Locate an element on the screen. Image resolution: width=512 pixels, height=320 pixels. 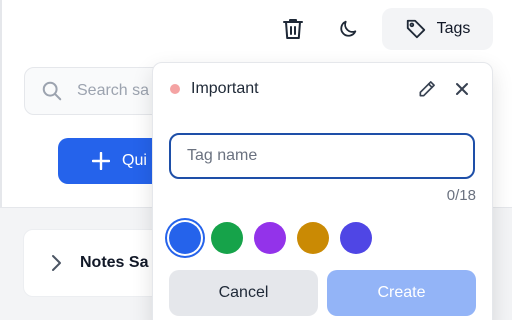
tag-editor-header: Important is located at coordinates (322, 89).